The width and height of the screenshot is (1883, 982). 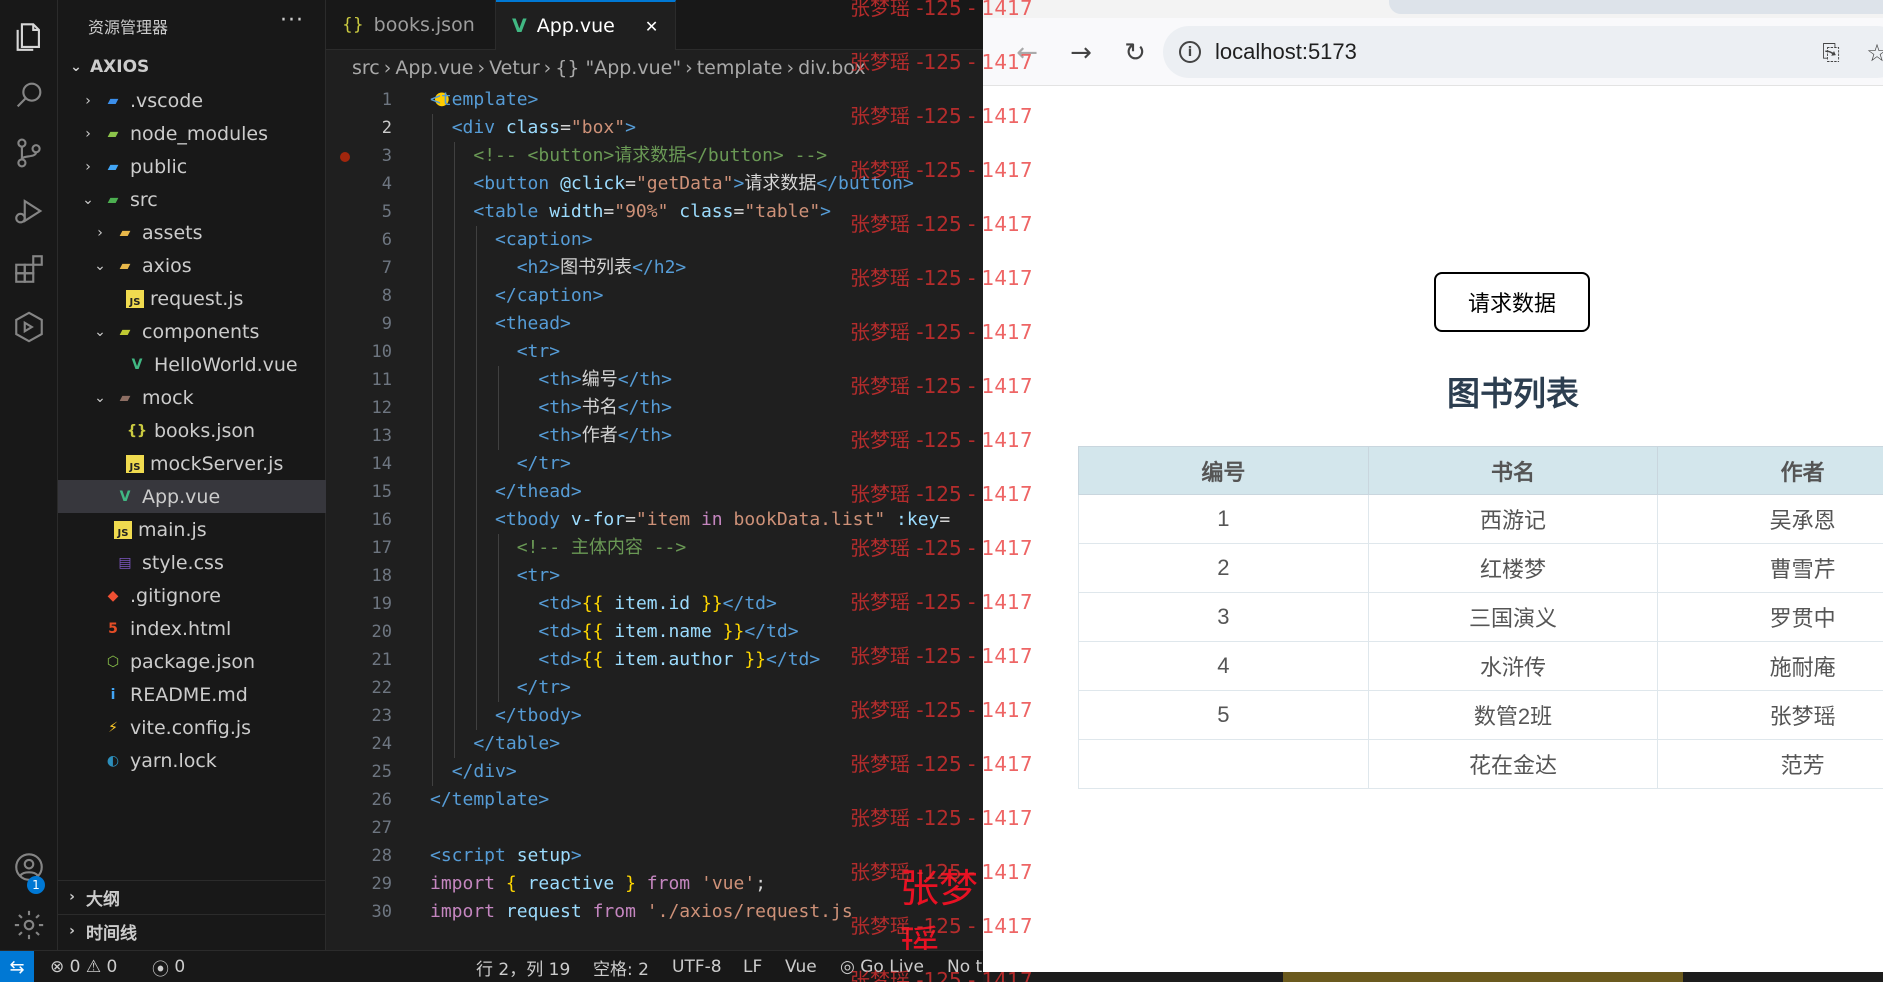 I want to click on line-number: 1, so click(x=386, y=100).